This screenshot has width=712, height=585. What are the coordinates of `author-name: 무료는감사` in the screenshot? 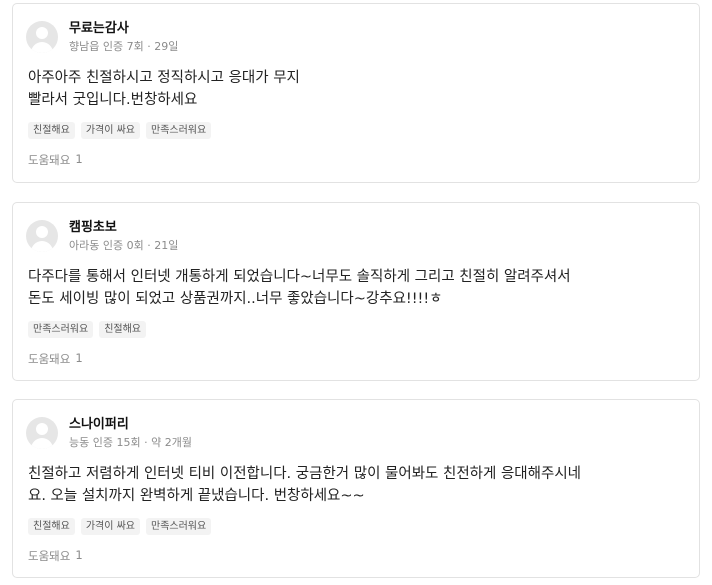 It's located at (123, 28).